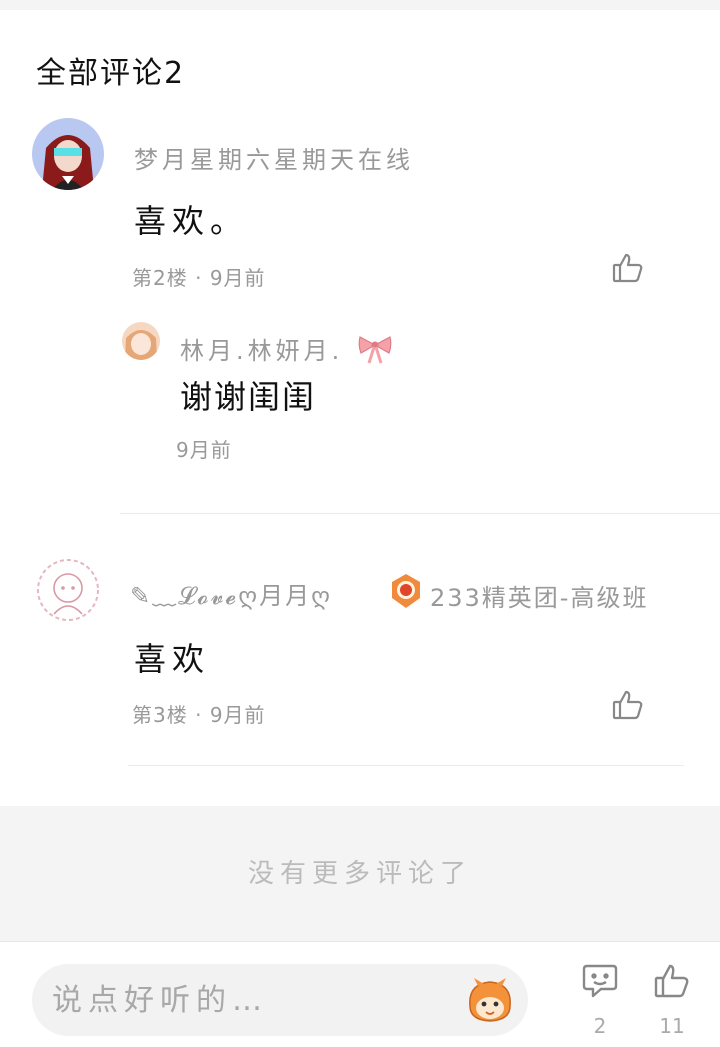  I want to click on comment-username: ✎﹏𝓛𝓸𝓿𝓮ღ月月ღ, so click(231, 593).